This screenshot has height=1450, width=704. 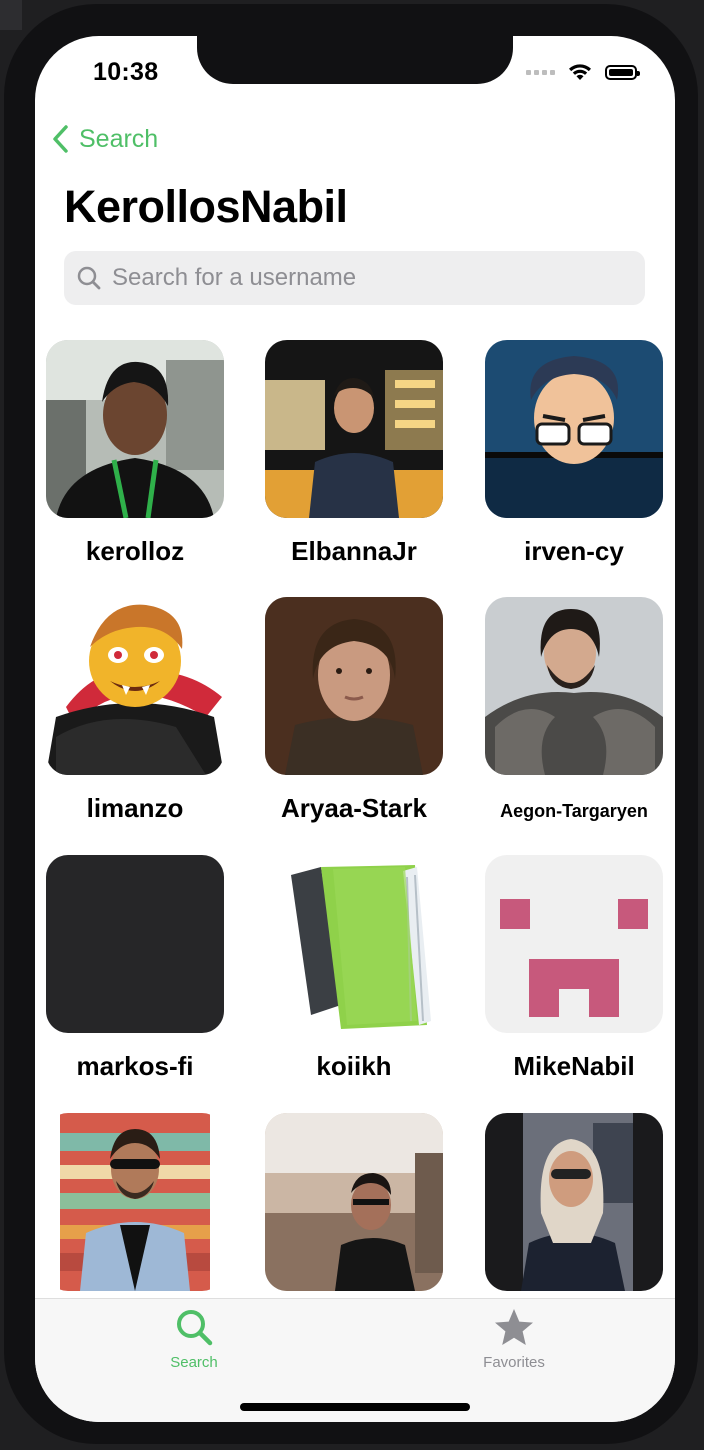 I want to click on magnifier-icon, so click(x=195, y=1328).